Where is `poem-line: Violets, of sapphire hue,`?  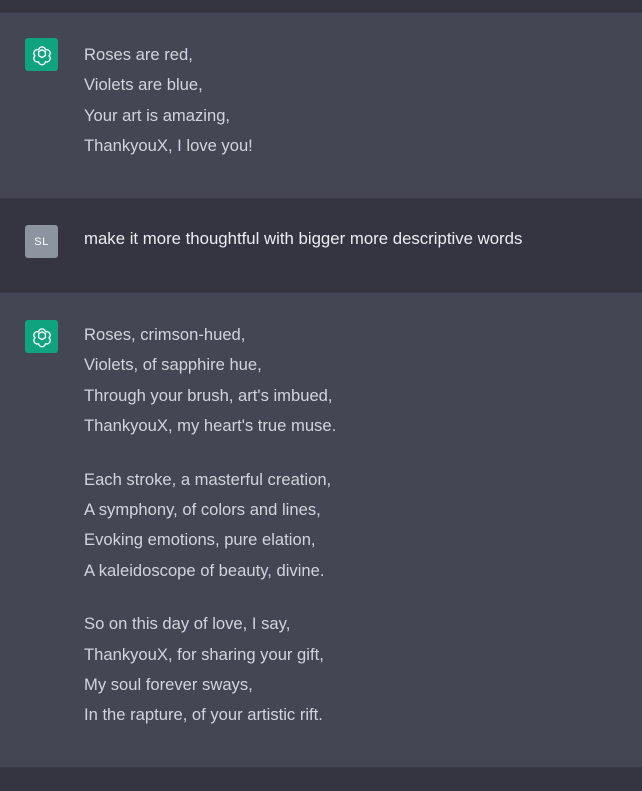
poem-line: Violets, of sapphire hue, is located at coordinates (173, 365).